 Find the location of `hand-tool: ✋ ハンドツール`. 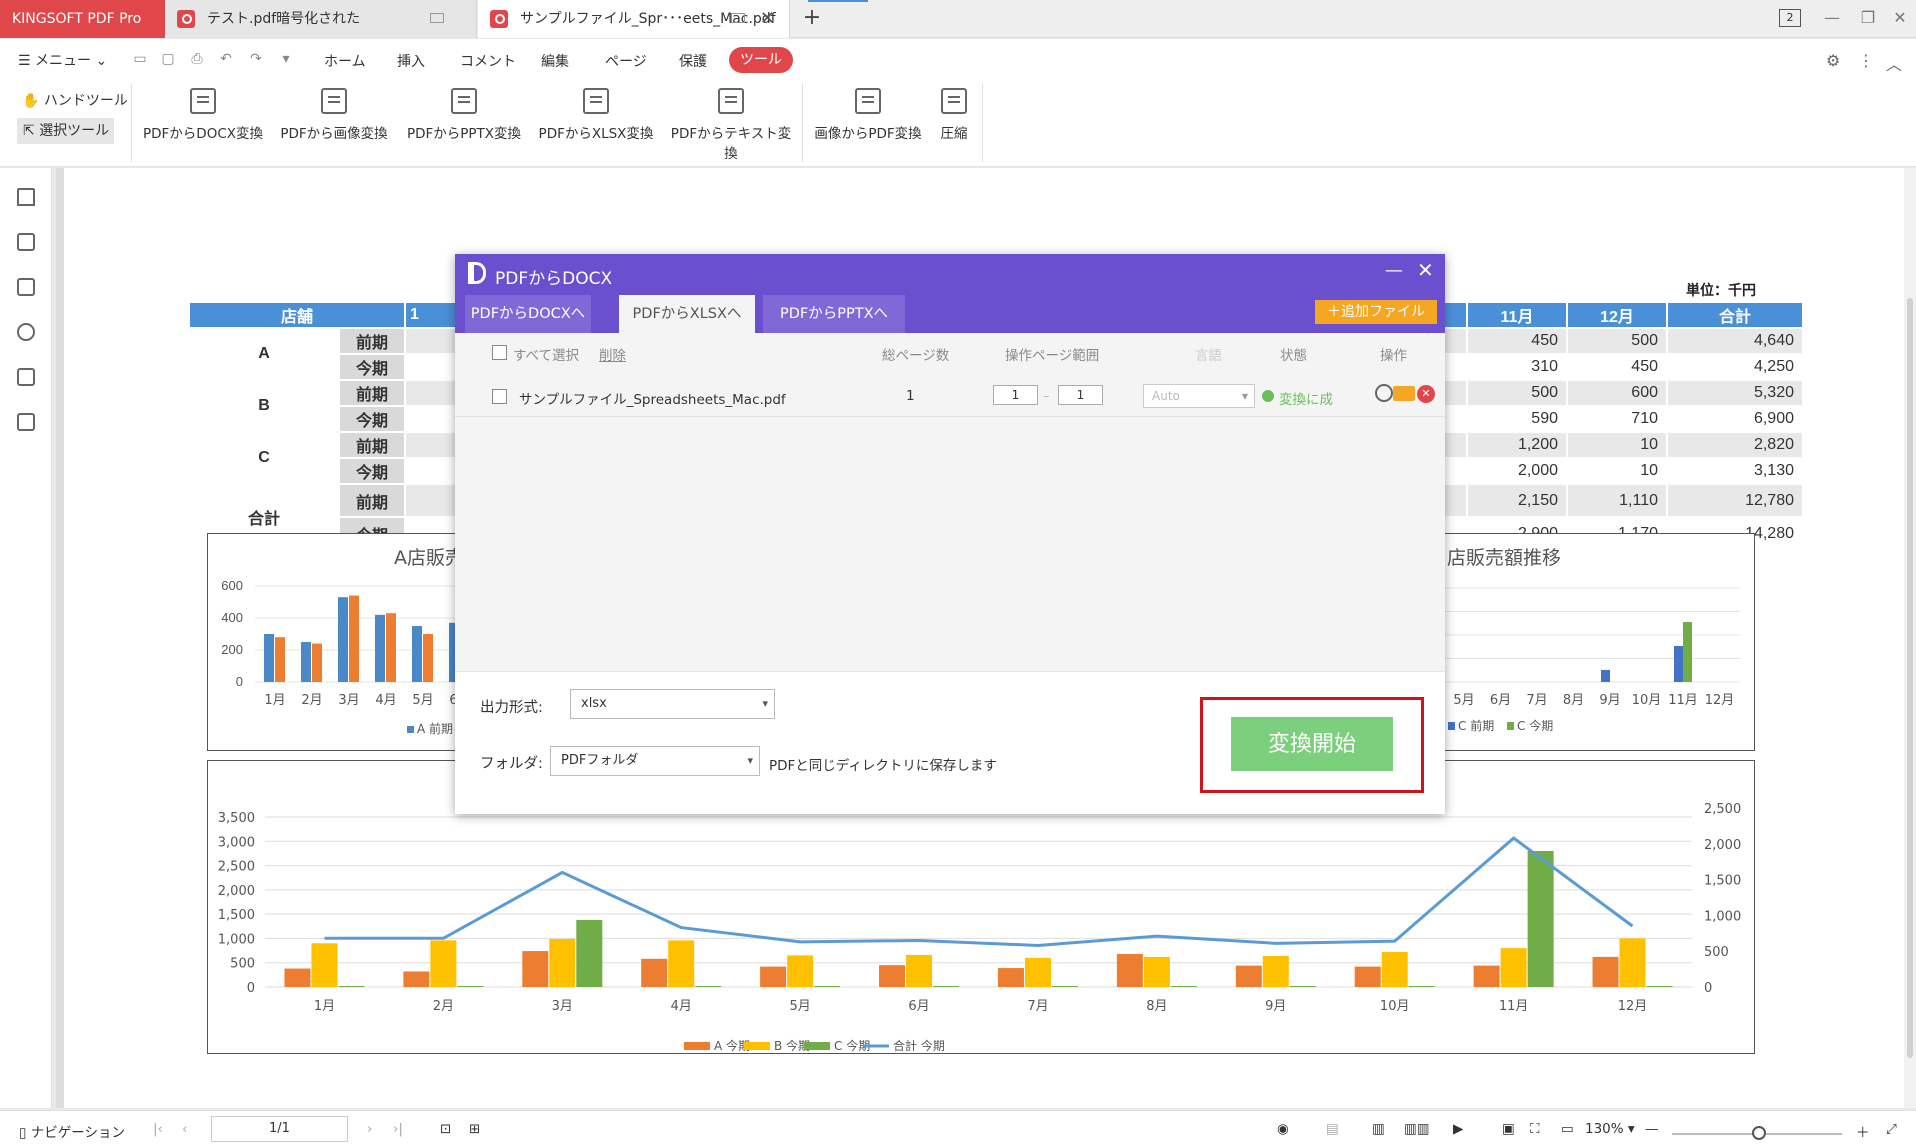

hand-tool: ✋ ハンドツール is located at coordinates (75, 100).